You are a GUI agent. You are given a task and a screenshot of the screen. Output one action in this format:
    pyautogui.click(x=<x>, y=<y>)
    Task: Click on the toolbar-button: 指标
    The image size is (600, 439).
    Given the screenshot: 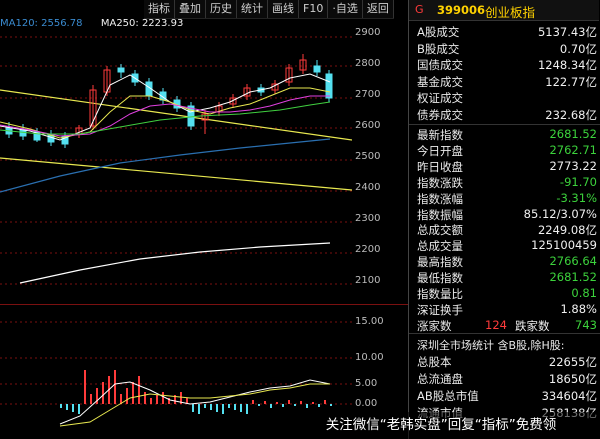 What is the action you would take?
    pyautogui.click(x=159, y=9)
    